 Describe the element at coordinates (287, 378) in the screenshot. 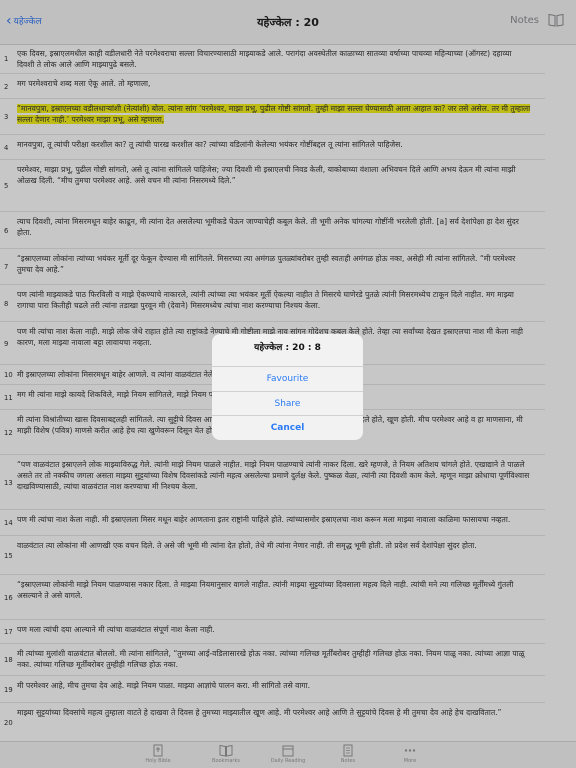

I see `favourite-button: Favourite` at that location.